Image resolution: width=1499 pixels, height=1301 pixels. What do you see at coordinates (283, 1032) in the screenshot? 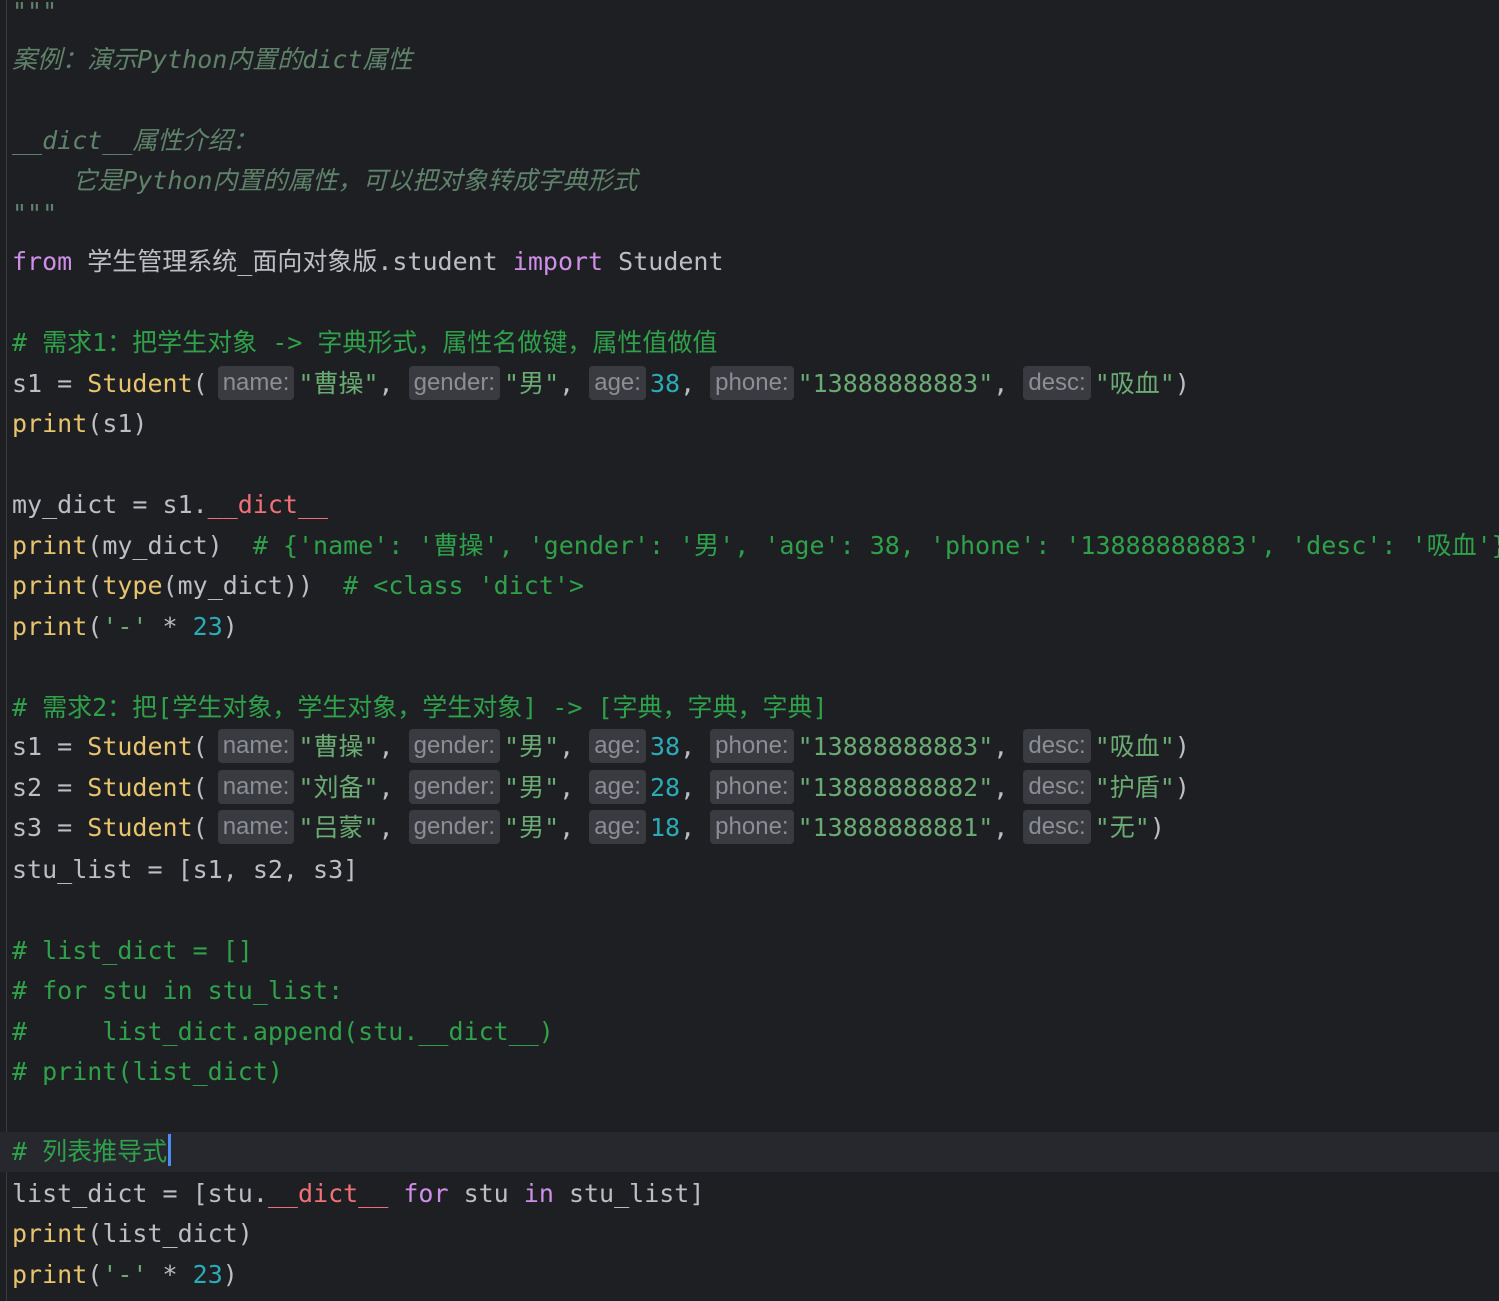
I see `code-line-comment-append: # list_dict.append(stu.__dict__)` at bounding box center [283, 1032].